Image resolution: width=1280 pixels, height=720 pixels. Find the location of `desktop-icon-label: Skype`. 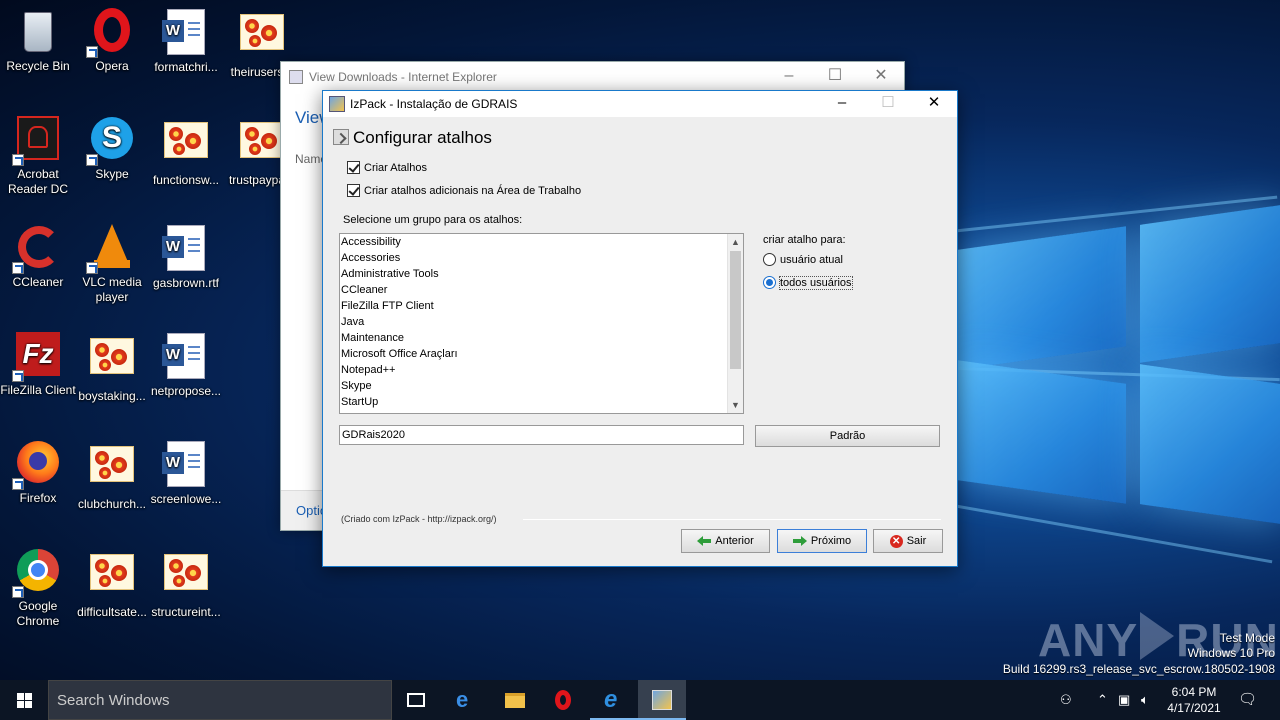

desktop-icon-label: Skype is located at coordinates (112, 174).